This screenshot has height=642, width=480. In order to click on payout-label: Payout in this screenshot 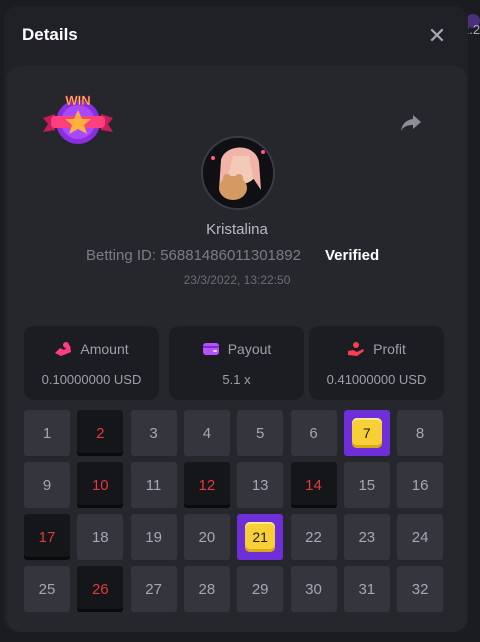, I will do `click(249, 349)`.